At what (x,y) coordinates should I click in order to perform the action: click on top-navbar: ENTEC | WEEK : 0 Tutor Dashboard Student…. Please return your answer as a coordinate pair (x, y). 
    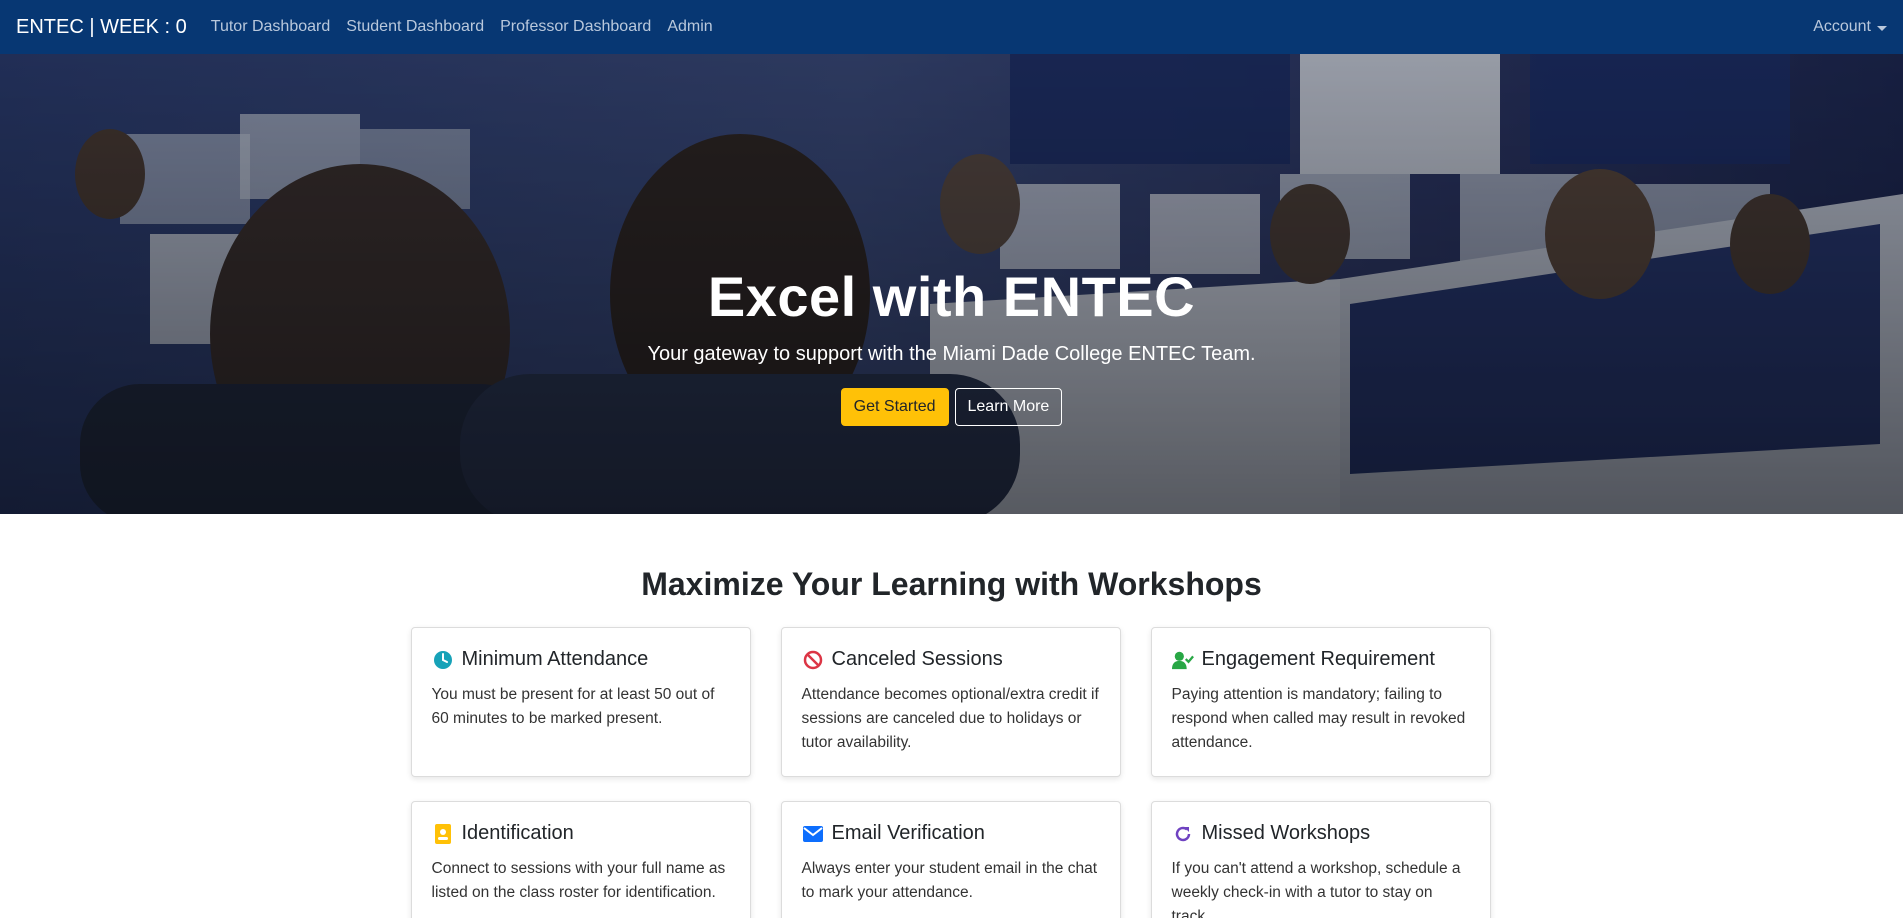
    Looking at the image, I should click on (951, 27).